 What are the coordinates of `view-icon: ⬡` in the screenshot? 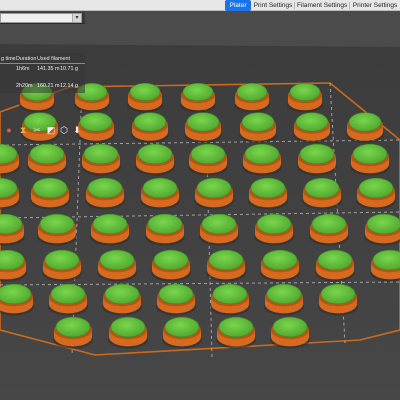 It's located at (64, 130).